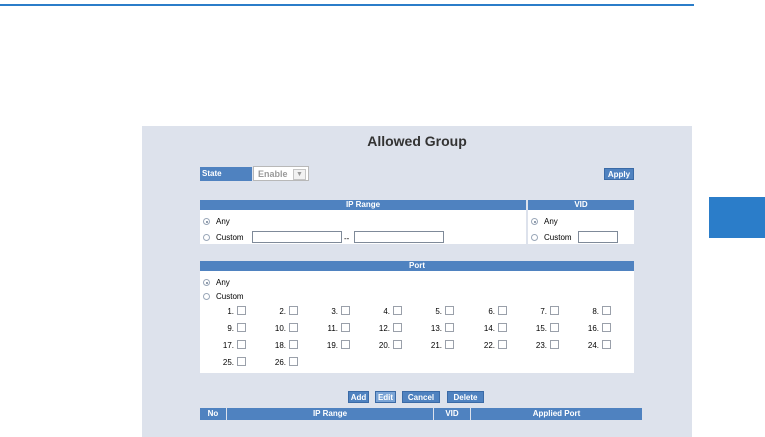 The width and height of the screenshot is (765, 437). I want to click on port-number-label: 13., so click(436, 328).